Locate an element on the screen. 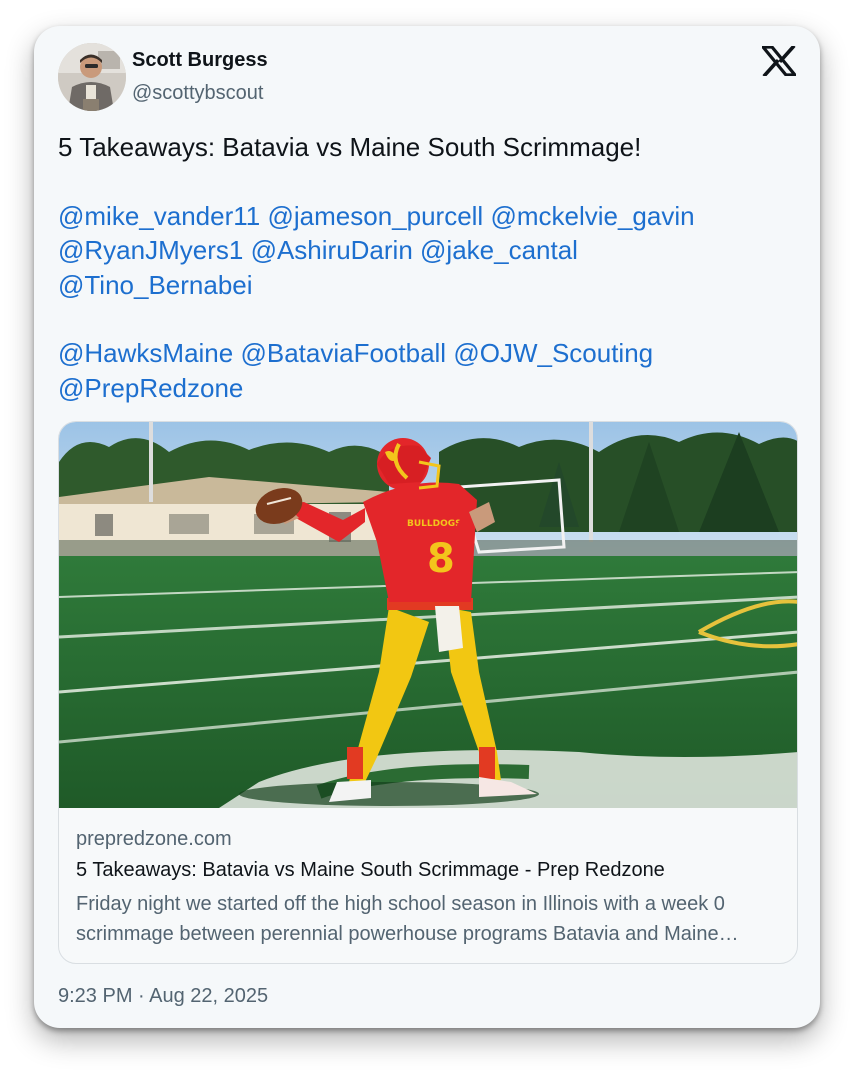  x-logo-icon is located at coordinates (779, 61).